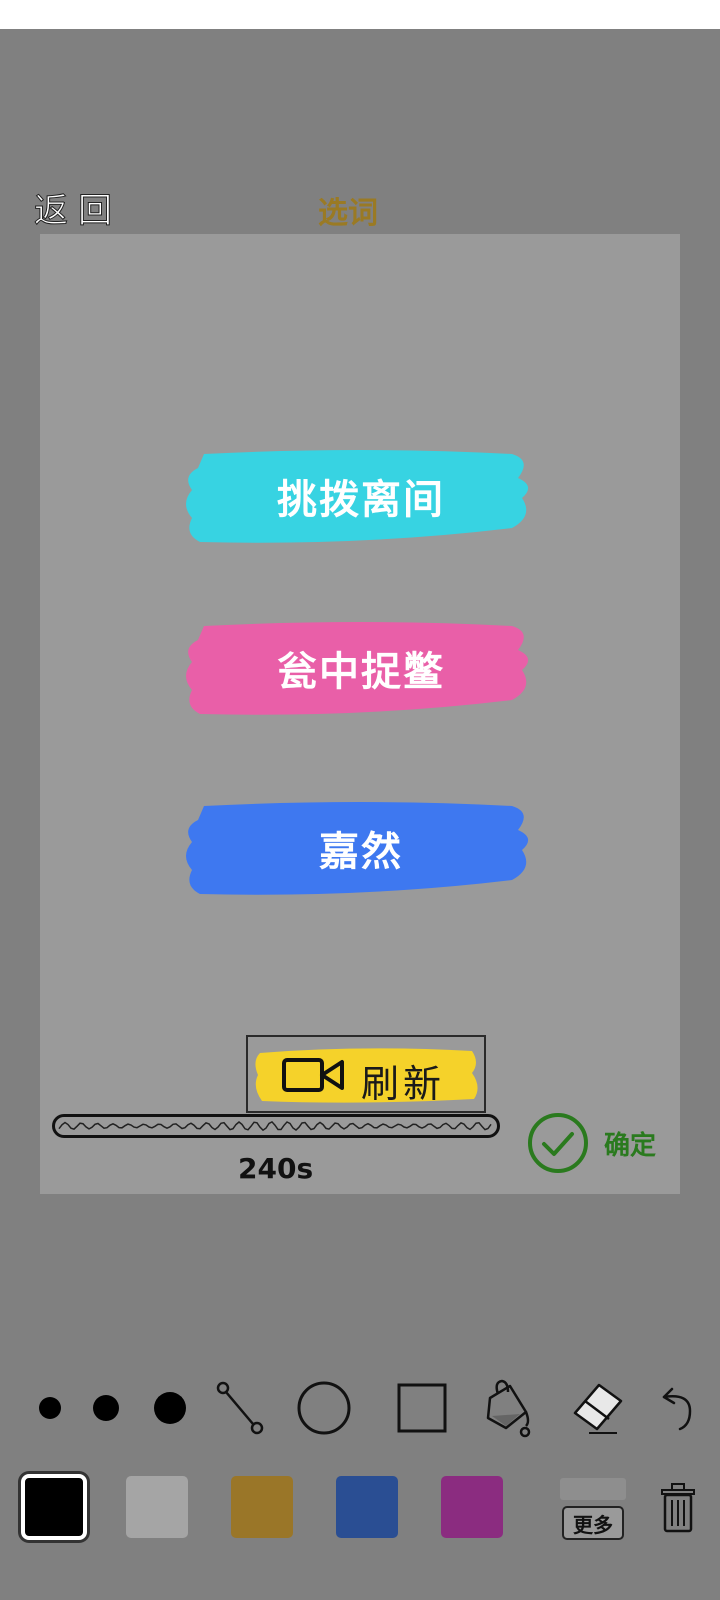 This screenshot has height=1600, width=720. Describe the element at coordinates (361, 852) in the screenshot. I see `word-option-label: 嘉然` at that location.